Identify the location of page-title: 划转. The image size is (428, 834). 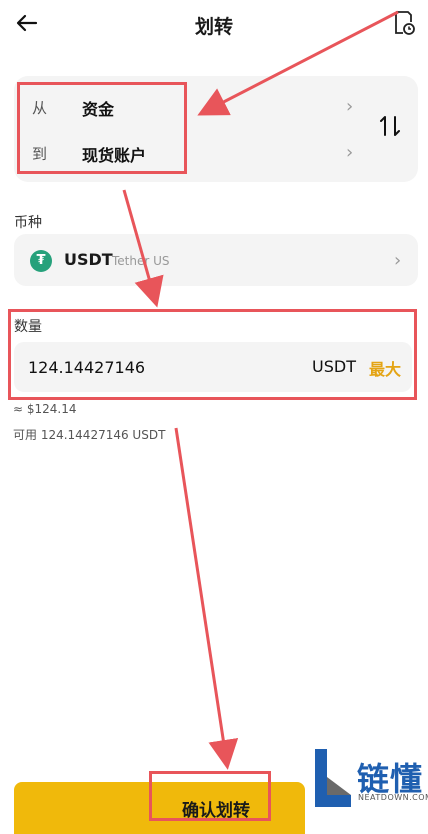
(213, 27).